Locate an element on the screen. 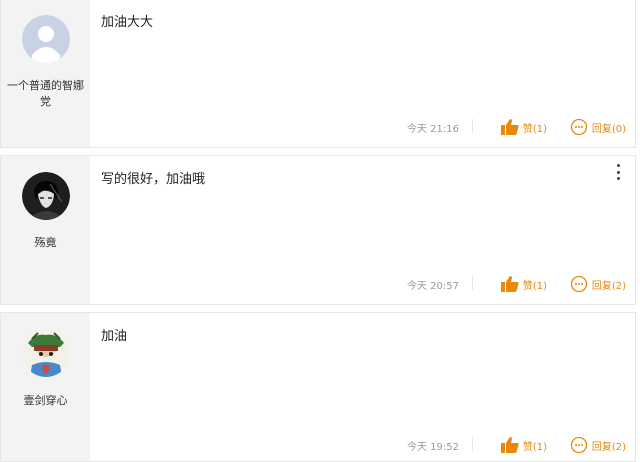 The image size is (640, 462). comment-text: 加油大大 is located at coordinates (127, 22).